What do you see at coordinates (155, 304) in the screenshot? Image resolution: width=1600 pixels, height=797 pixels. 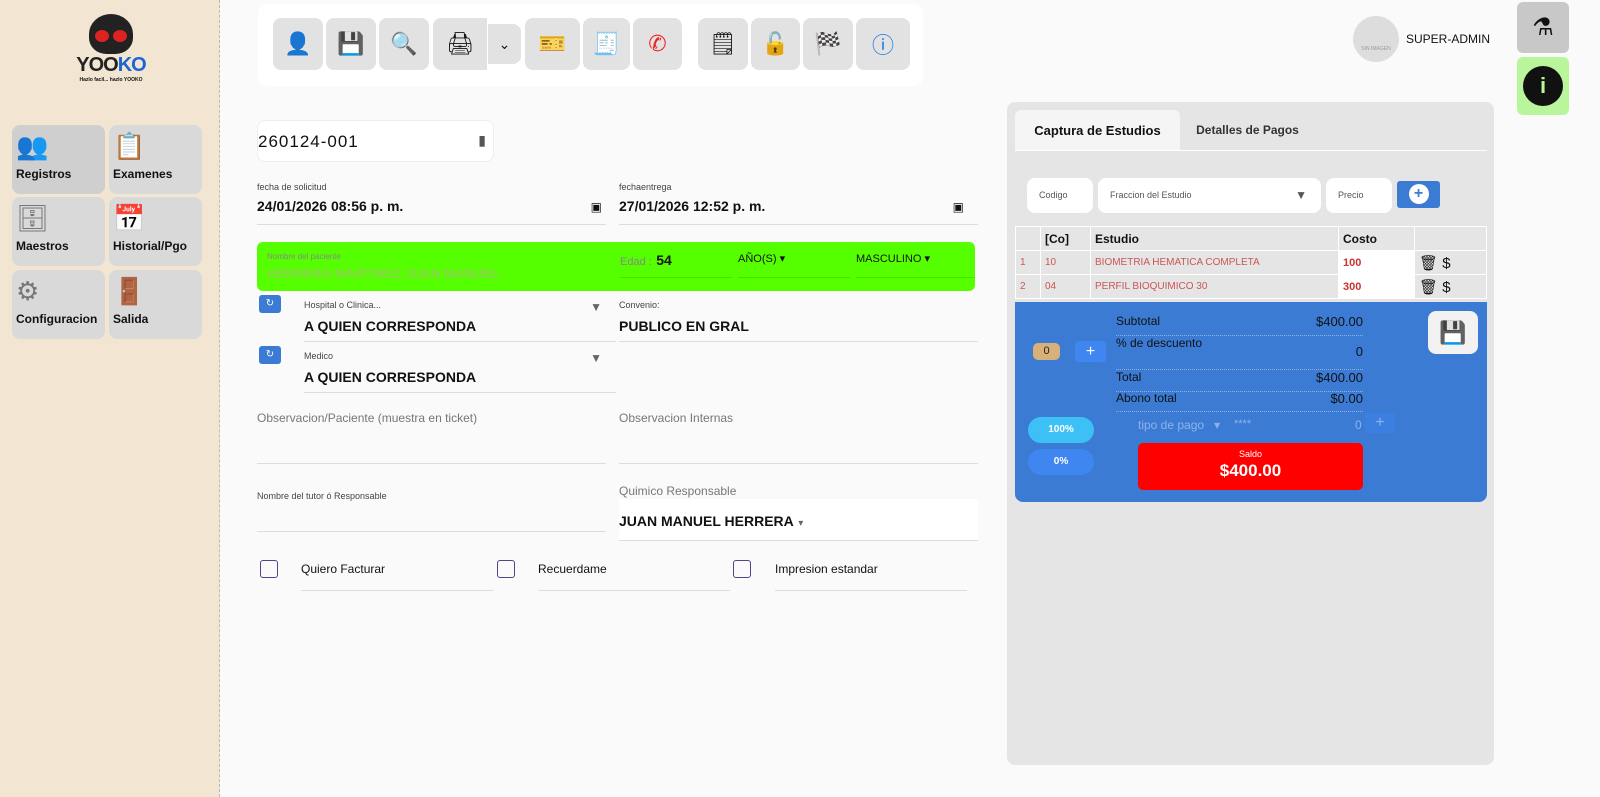 I see `sidebar-item-salida: 🚪 Salida` at bounding box center [155, 304].